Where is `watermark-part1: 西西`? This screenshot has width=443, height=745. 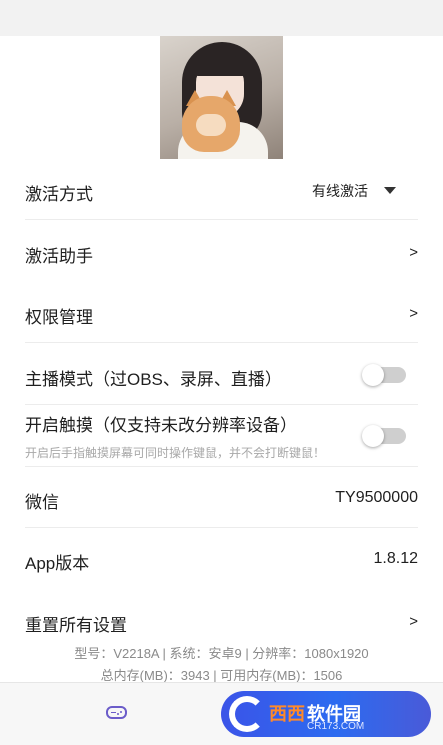 watermark-part1: 西西 is located at coordinates (287, 714).